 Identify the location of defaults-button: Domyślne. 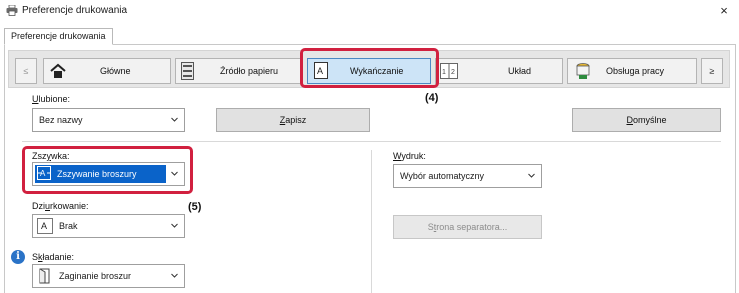
(646, 120).